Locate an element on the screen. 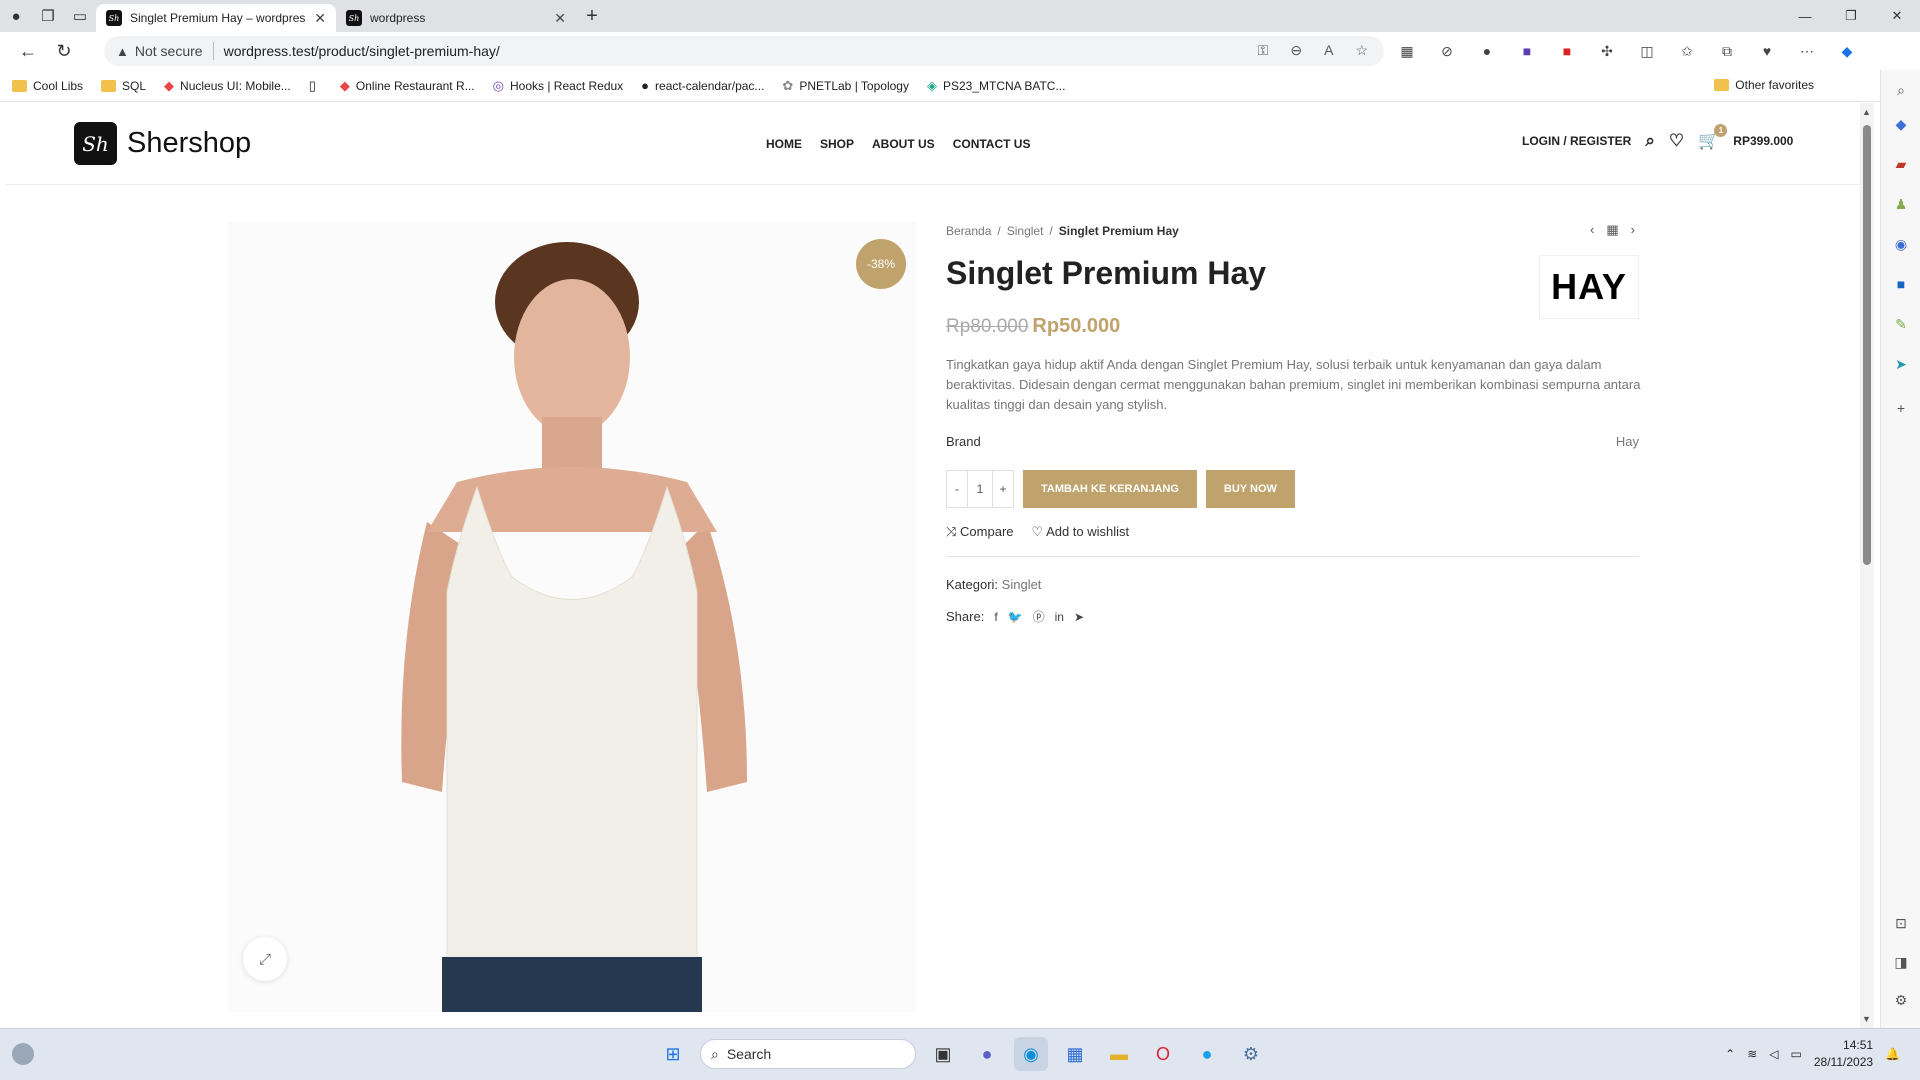  pinterest-icon: ⓟ is located at coordinates (1039, 616).